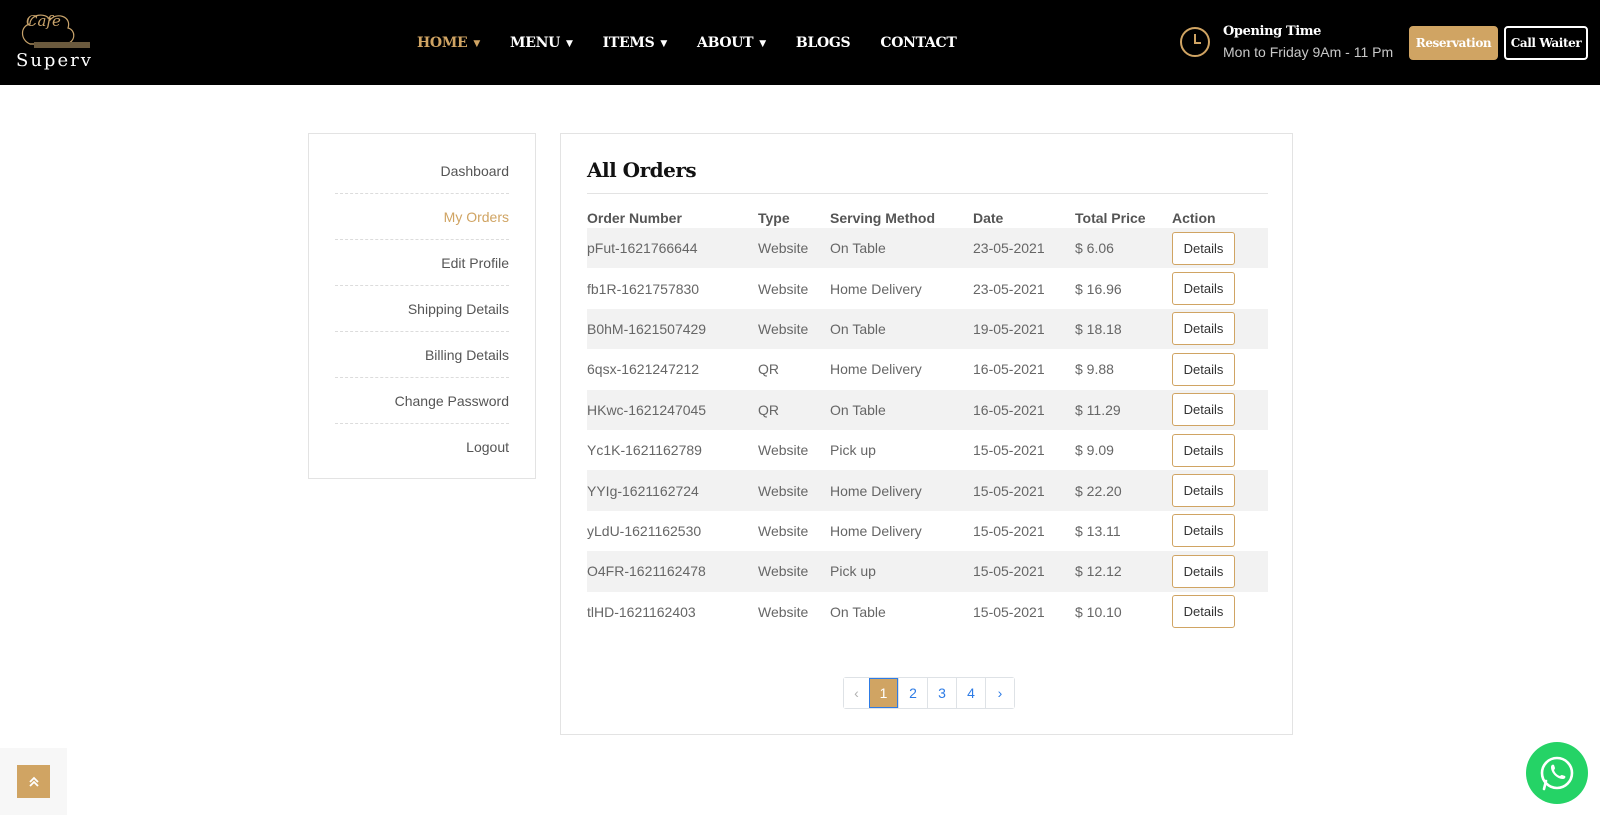 This screenshot has height=815, width=1600. I want to click on back-to-top-button, so click(33, 781).